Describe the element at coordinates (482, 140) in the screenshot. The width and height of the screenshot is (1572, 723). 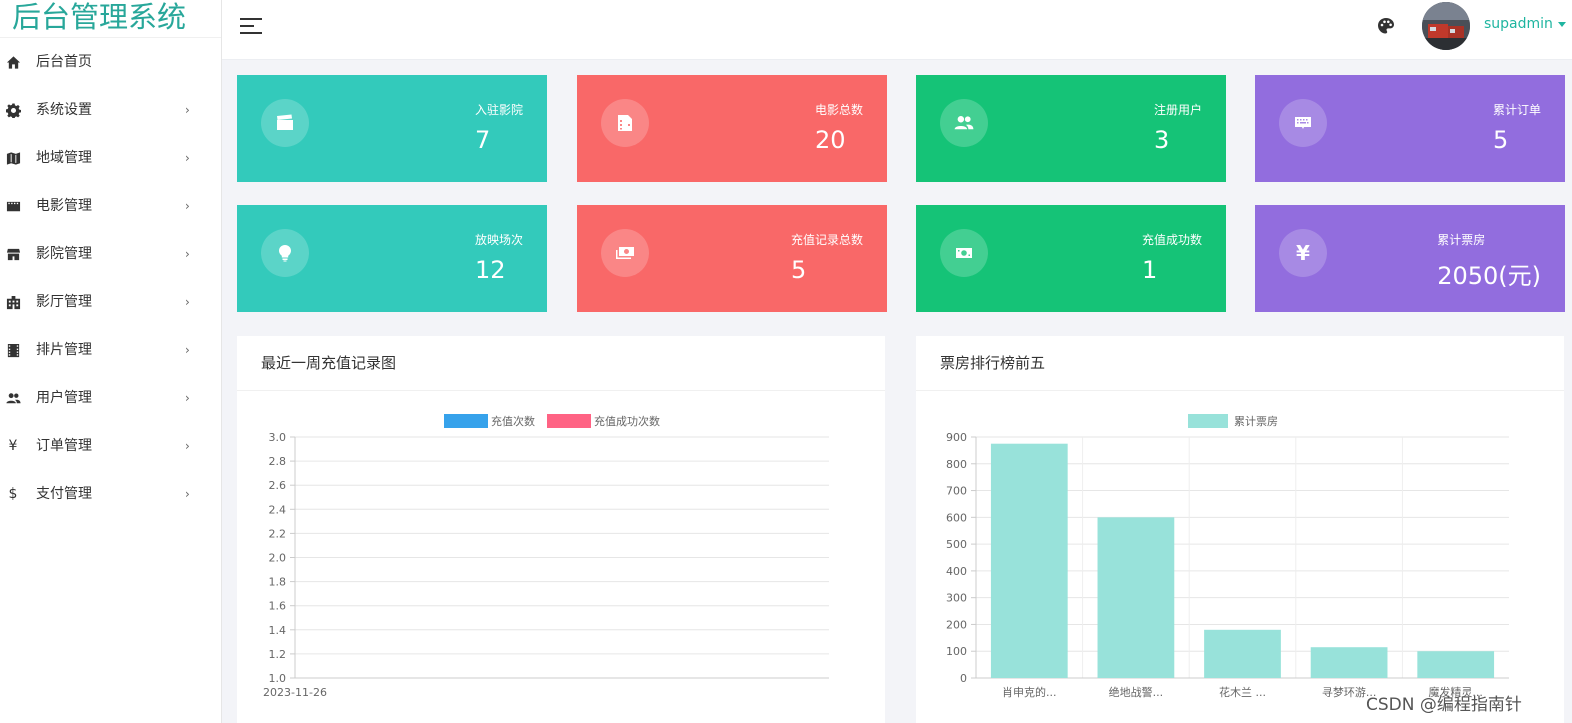
I see `stat-value: 7` at that location.